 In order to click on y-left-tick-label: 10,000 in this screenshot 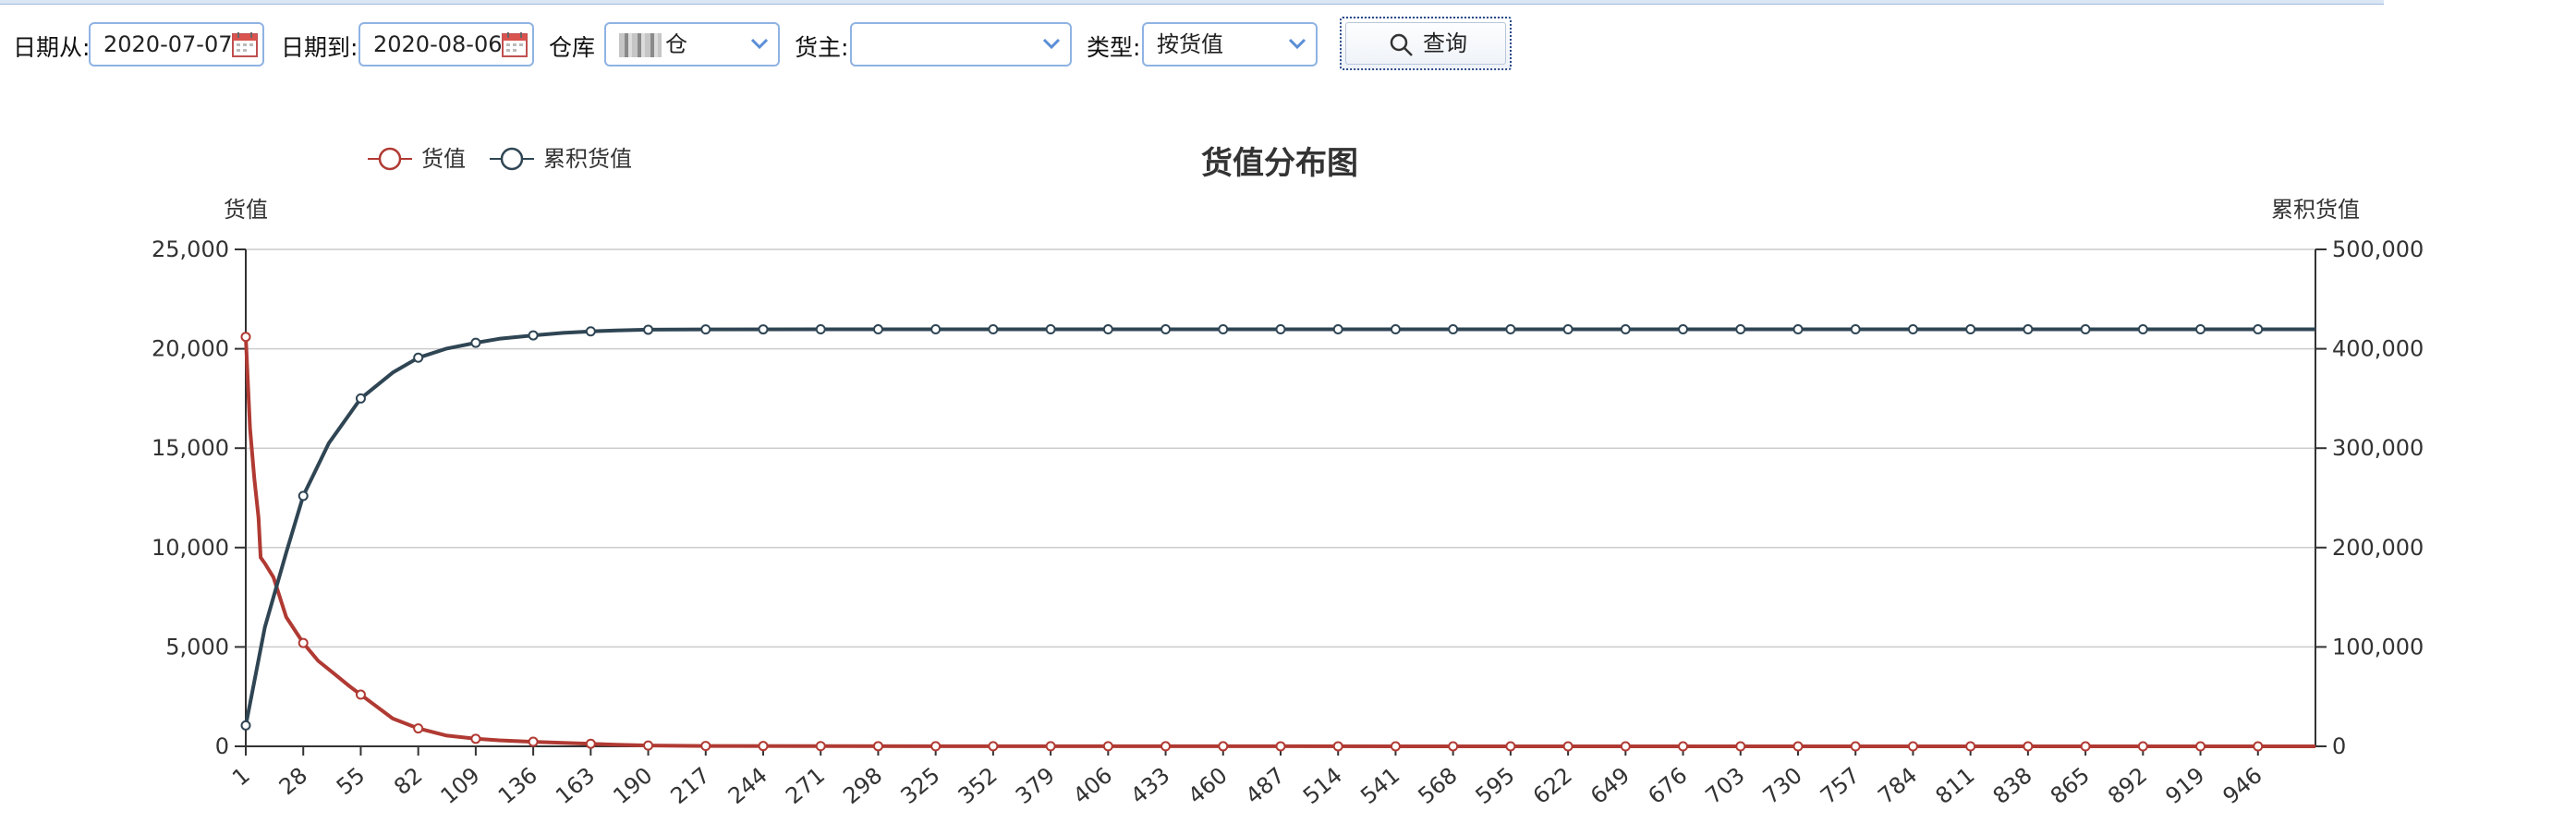, I will do `click(190, 548)`.